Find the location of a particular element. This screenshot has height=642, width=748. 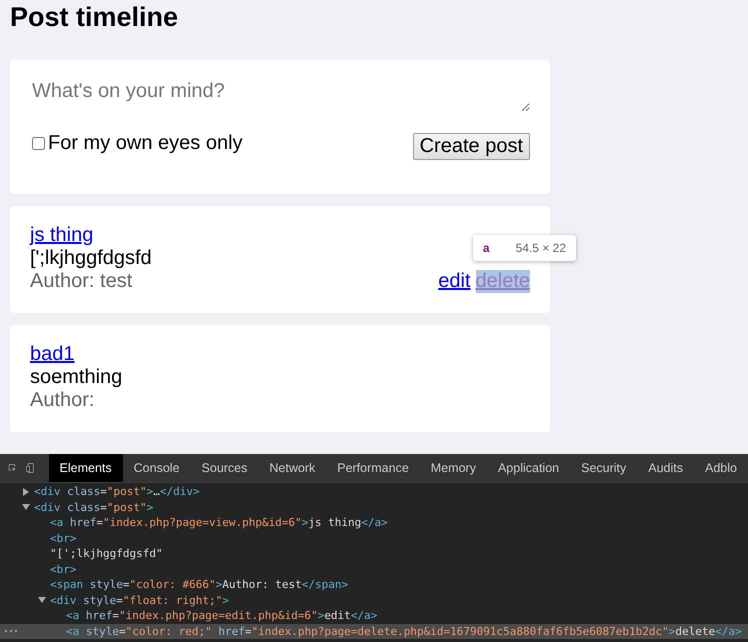

dom-node-line: <span style="color: #666">Author: test</span> is located at coordinates (199, 584).